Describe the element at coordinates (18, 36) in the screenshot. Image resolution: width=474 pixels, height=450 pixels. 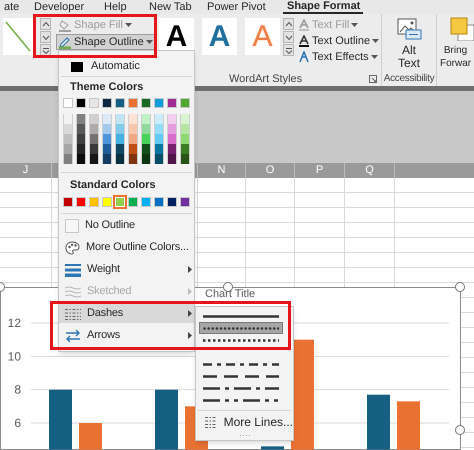
I see `shape-style-preview` at that location.